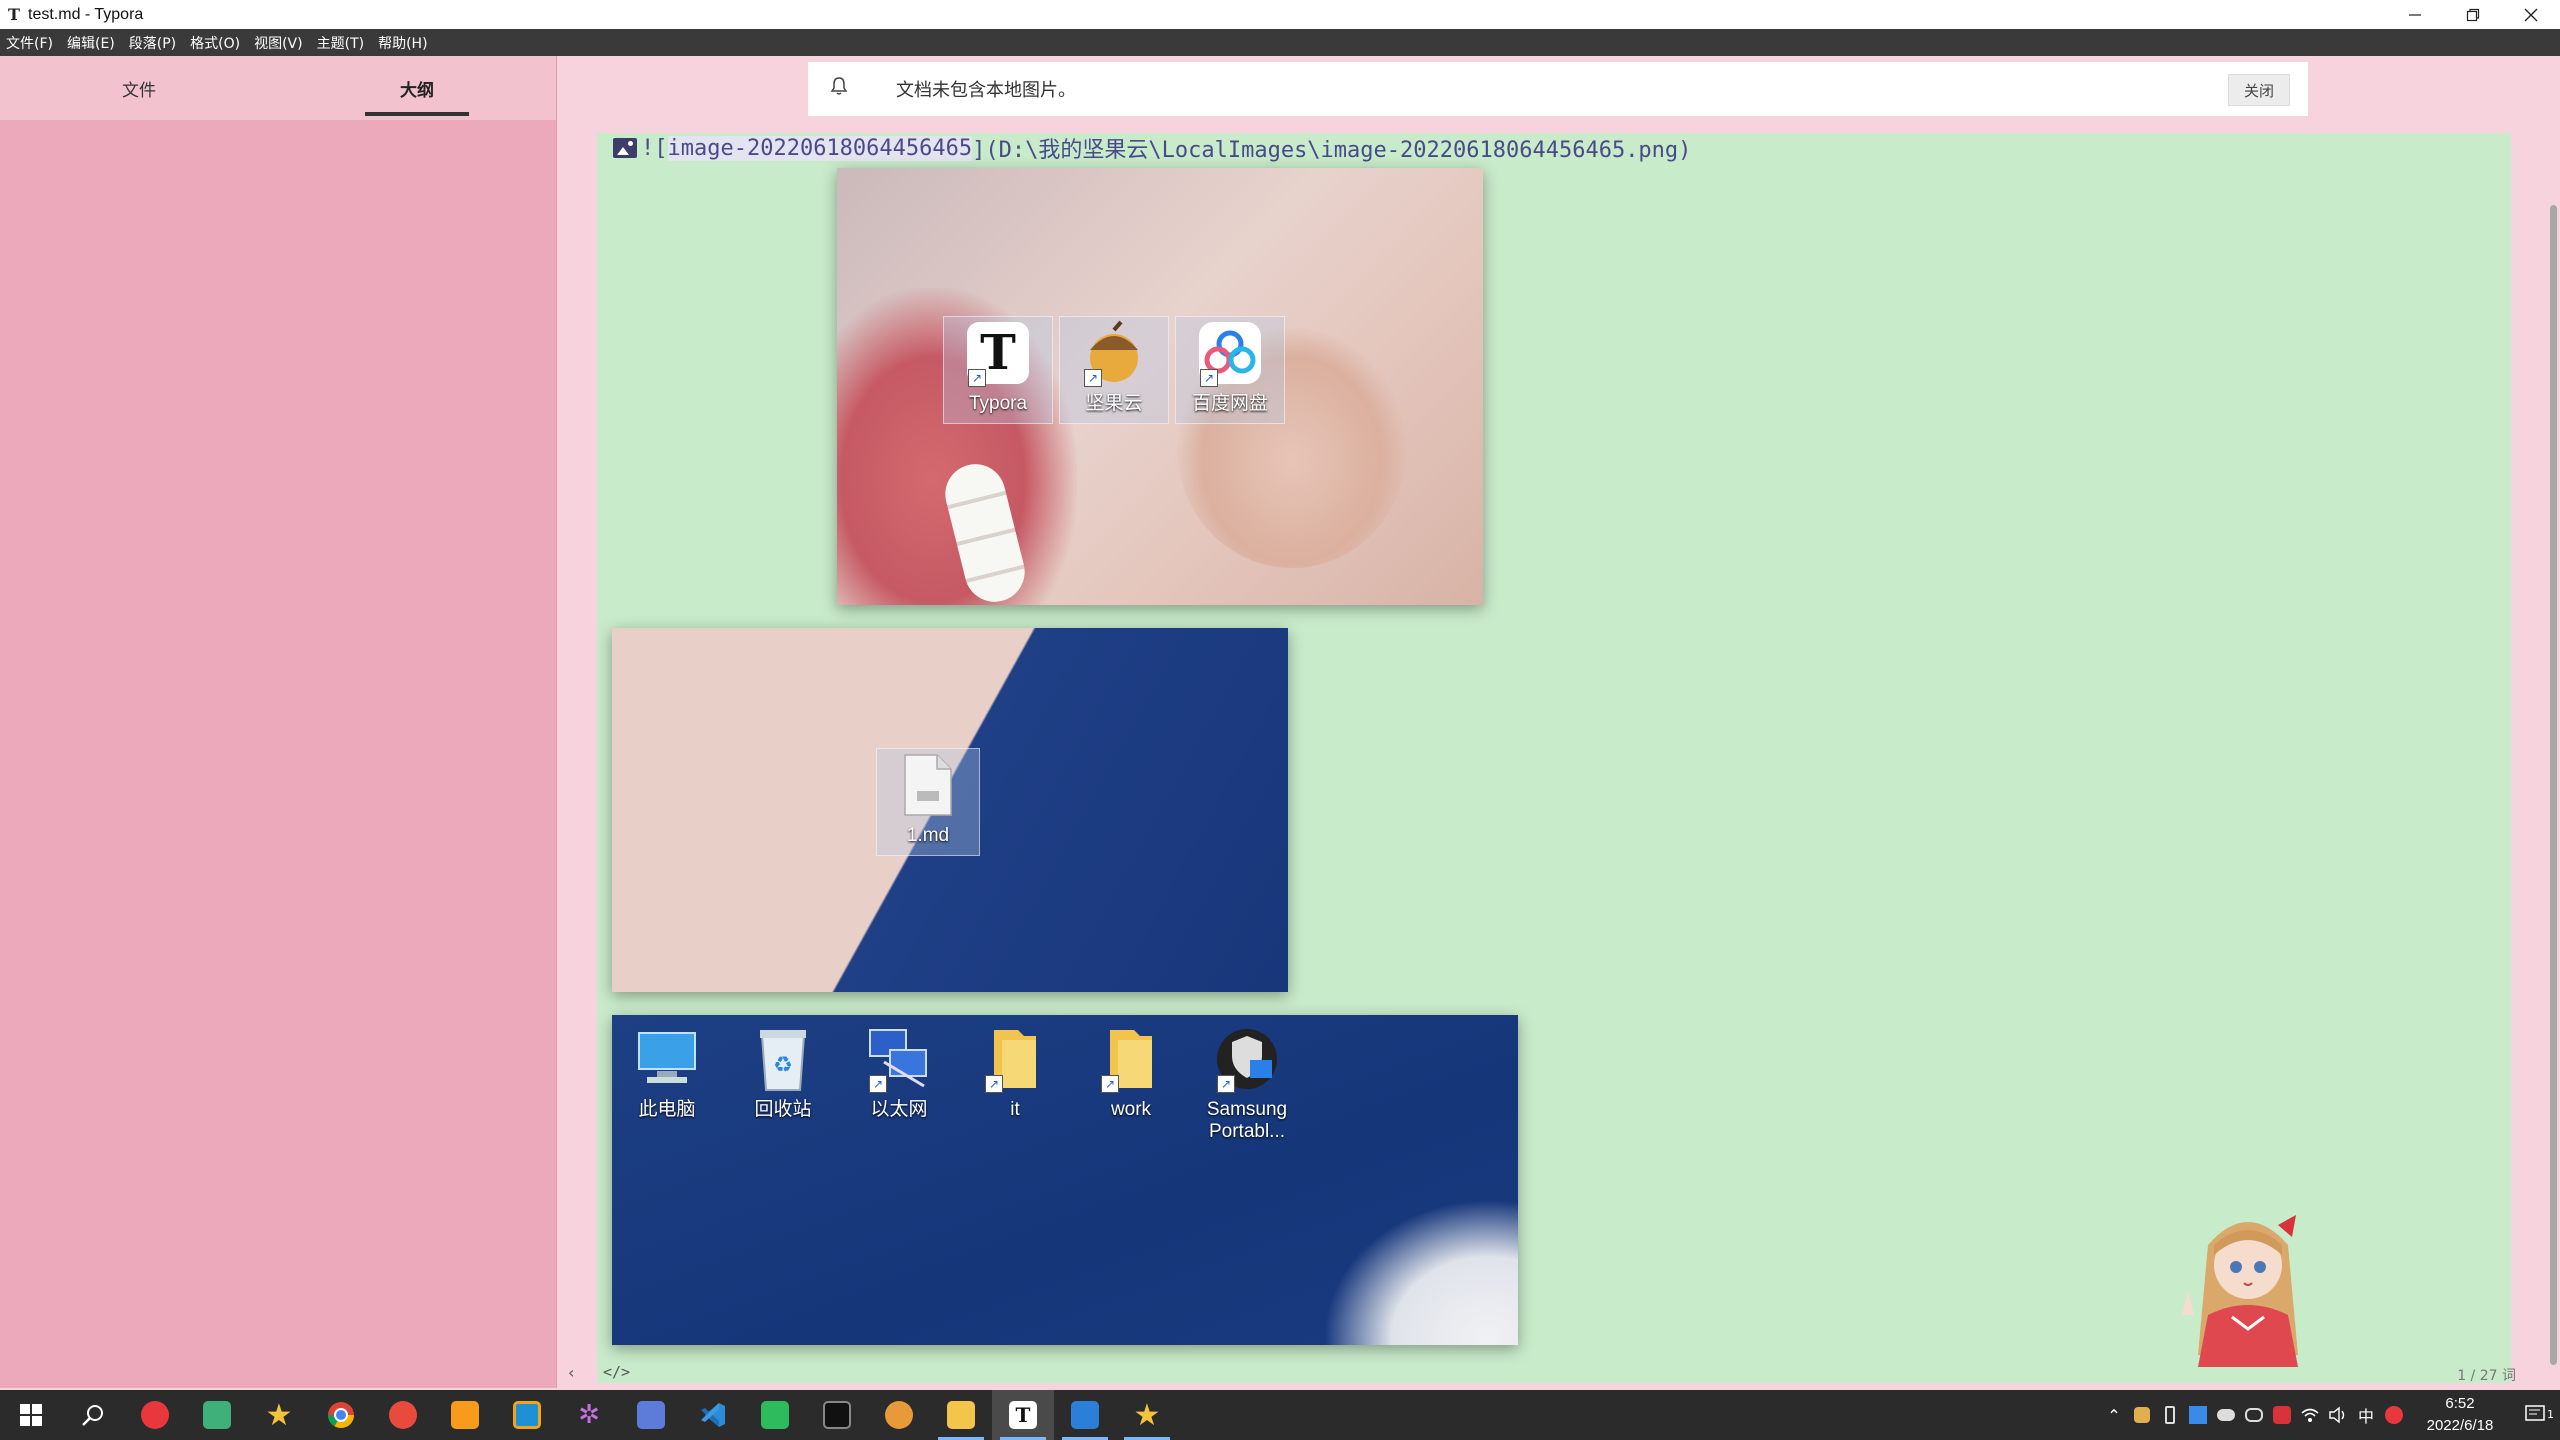 Image resolution: width=2560 pixels, height=1440 pixels. What do you see at coordinates (2338, 1415) in the screenshot?
I see `volume-icon` at bounding box center [2338, 1415].